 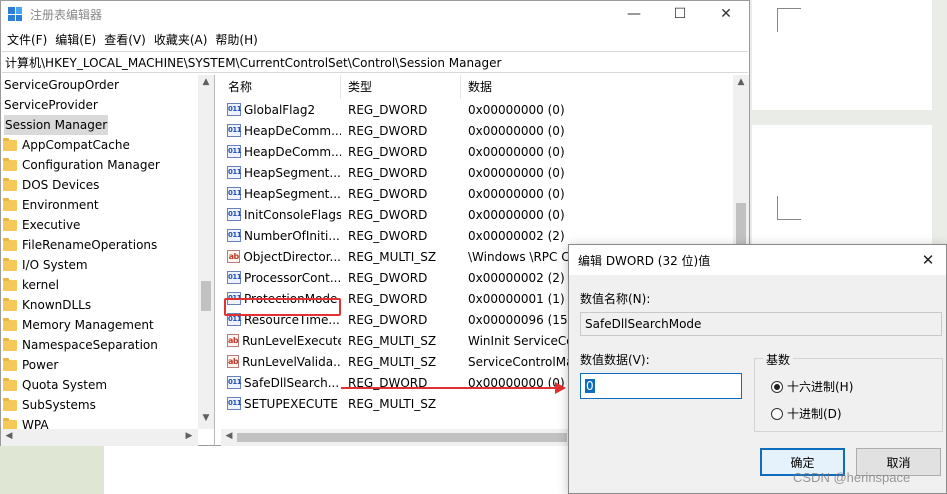 I want to click on annotation-arrow-line, so click(x=451, y=388).